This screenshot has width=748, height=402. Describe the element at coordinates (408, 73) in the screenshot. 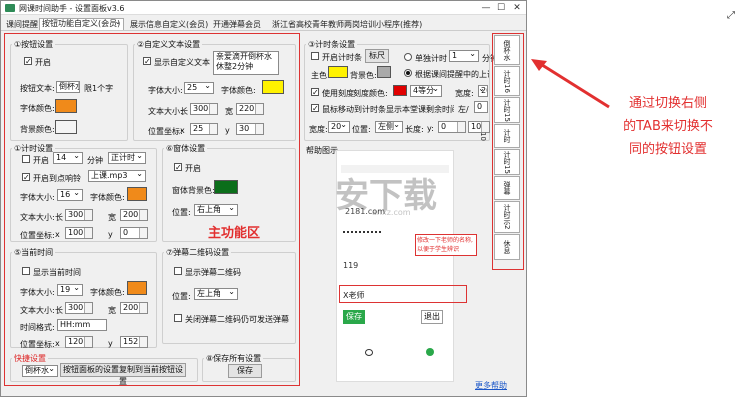

I see `follow-class-radio` at that location.